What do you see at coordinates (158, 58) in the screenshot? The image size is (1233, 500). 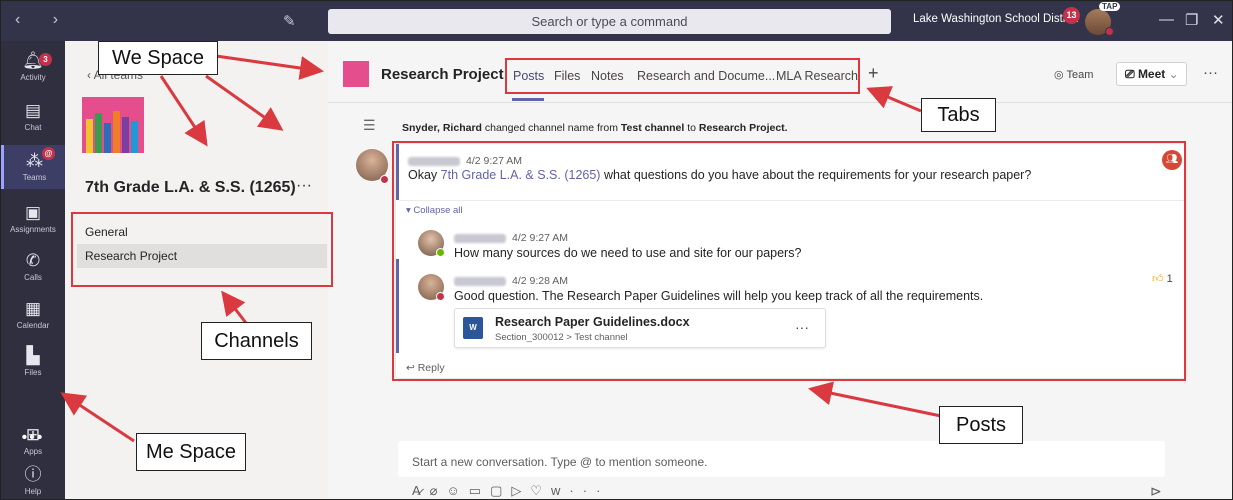 I see `callout-we-space: We Space` at bounding box center [158, 58].